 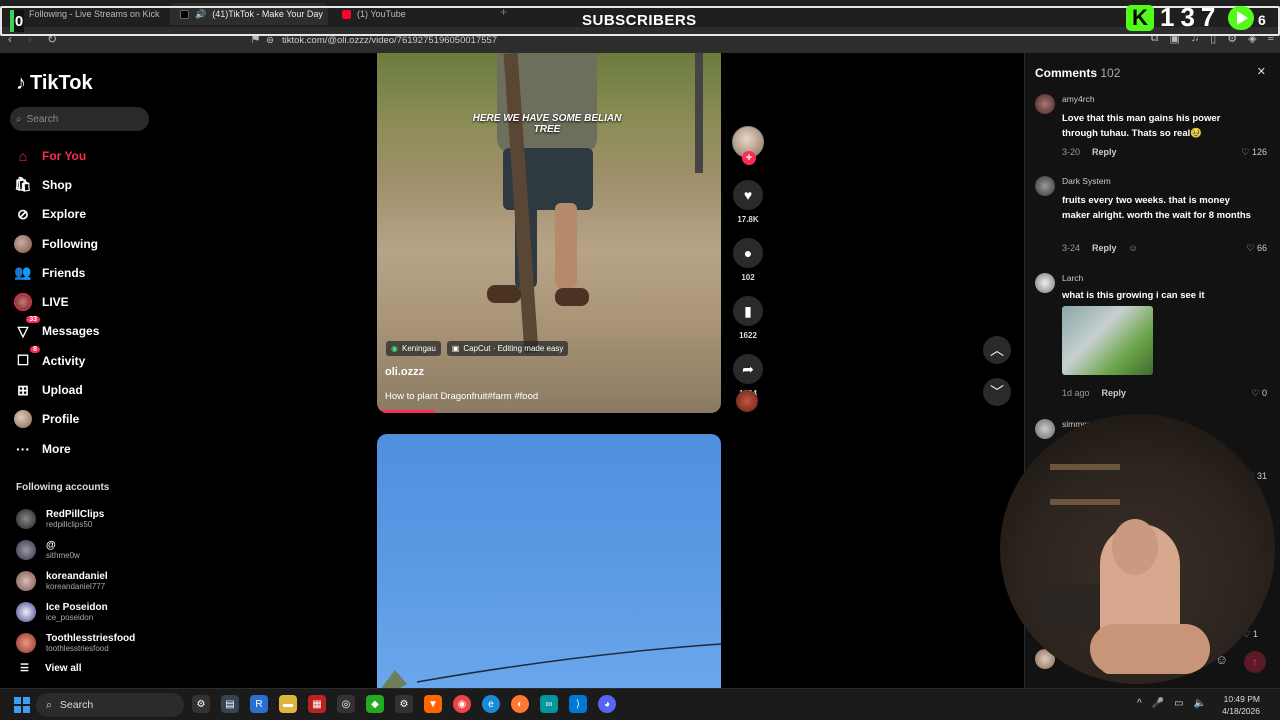 I want to click on video-progress-bar, so click(x=406, y=411).